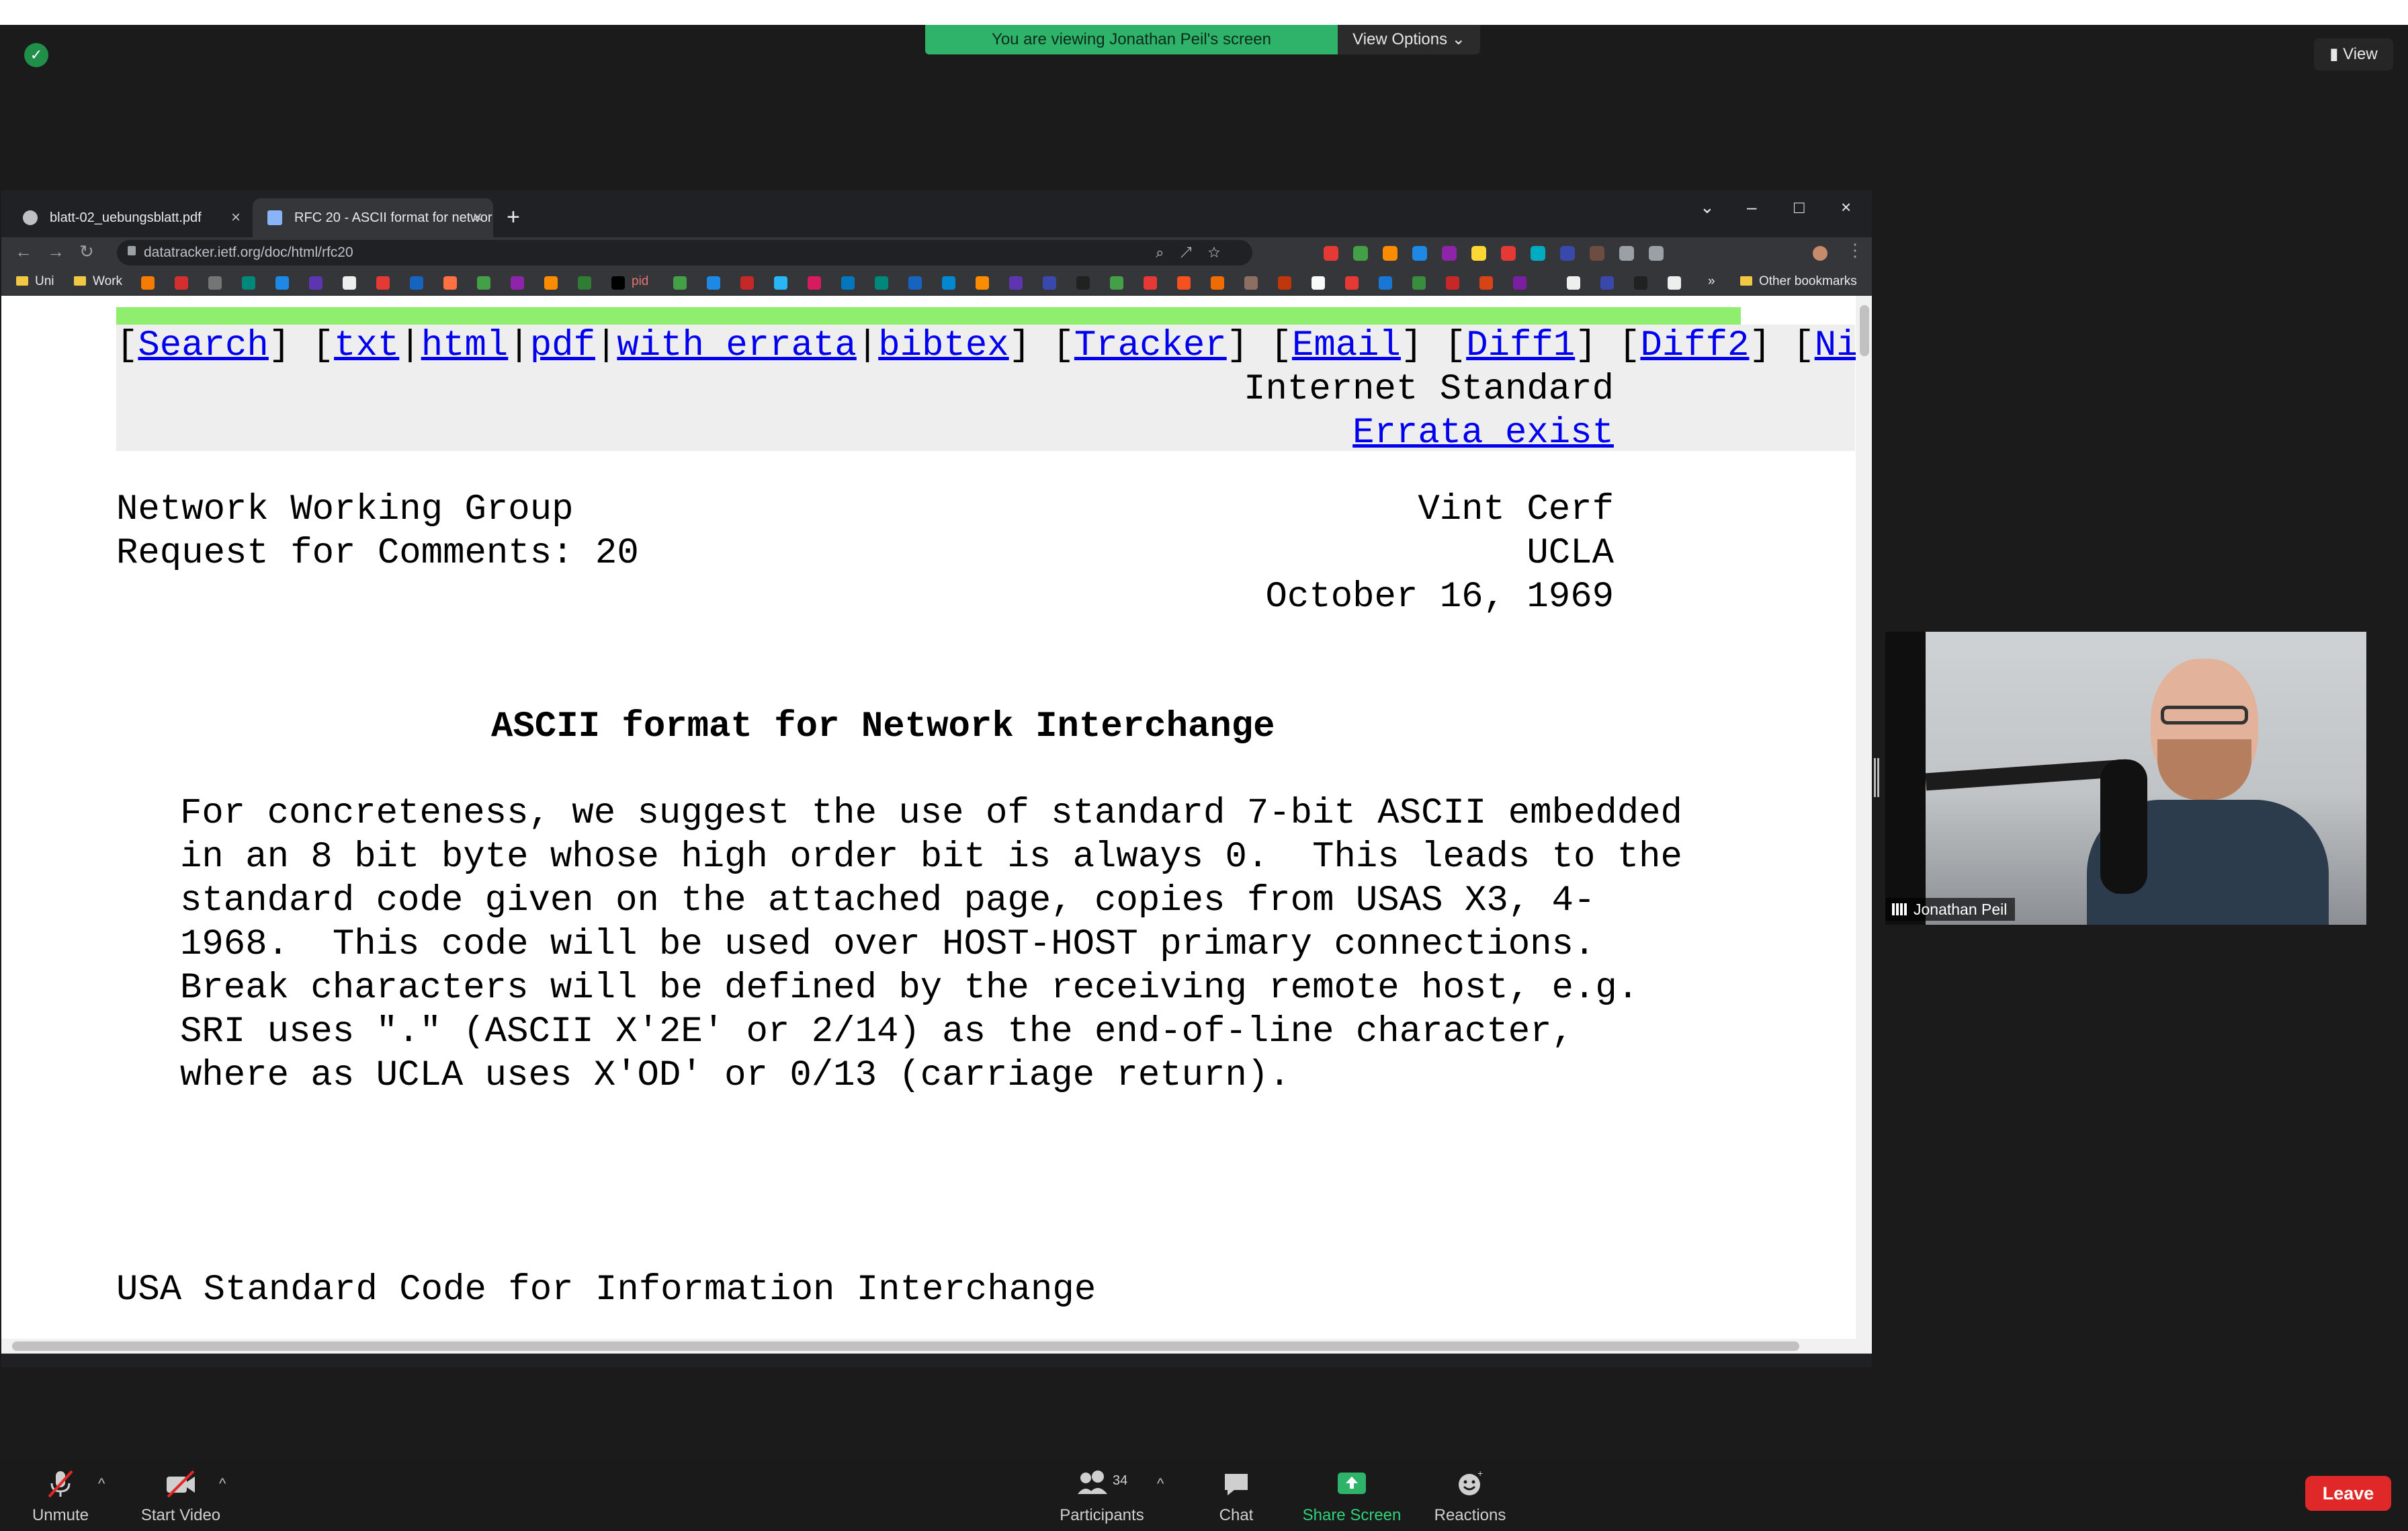  I want to click on pdf-link: pdf, so click(562, 346).